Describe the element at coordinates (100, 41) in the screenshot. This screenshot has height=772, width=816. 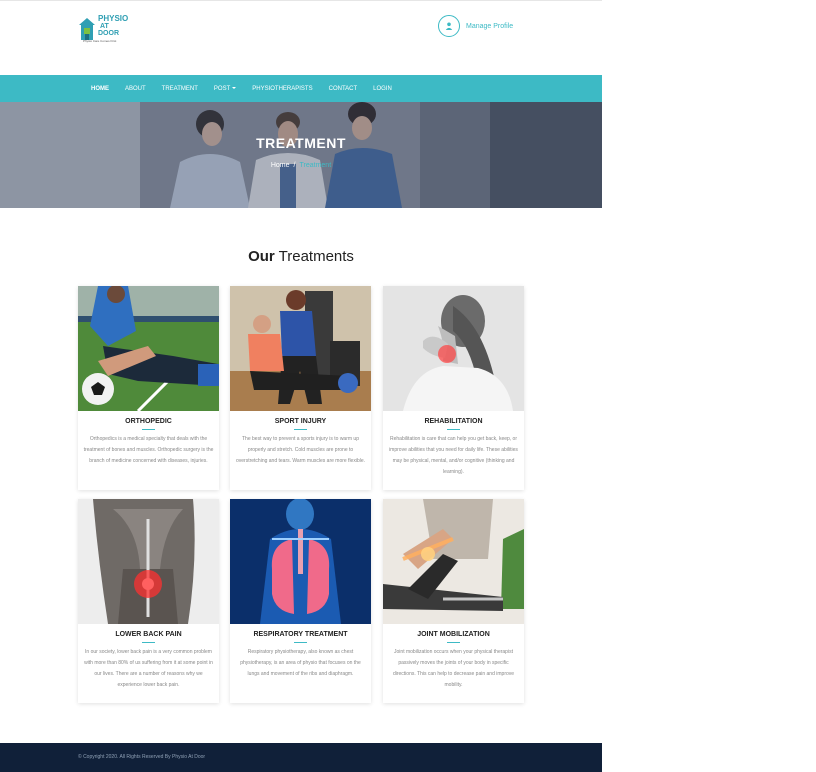
I see `logo-tagline: Physio Care Comes First` at that location.